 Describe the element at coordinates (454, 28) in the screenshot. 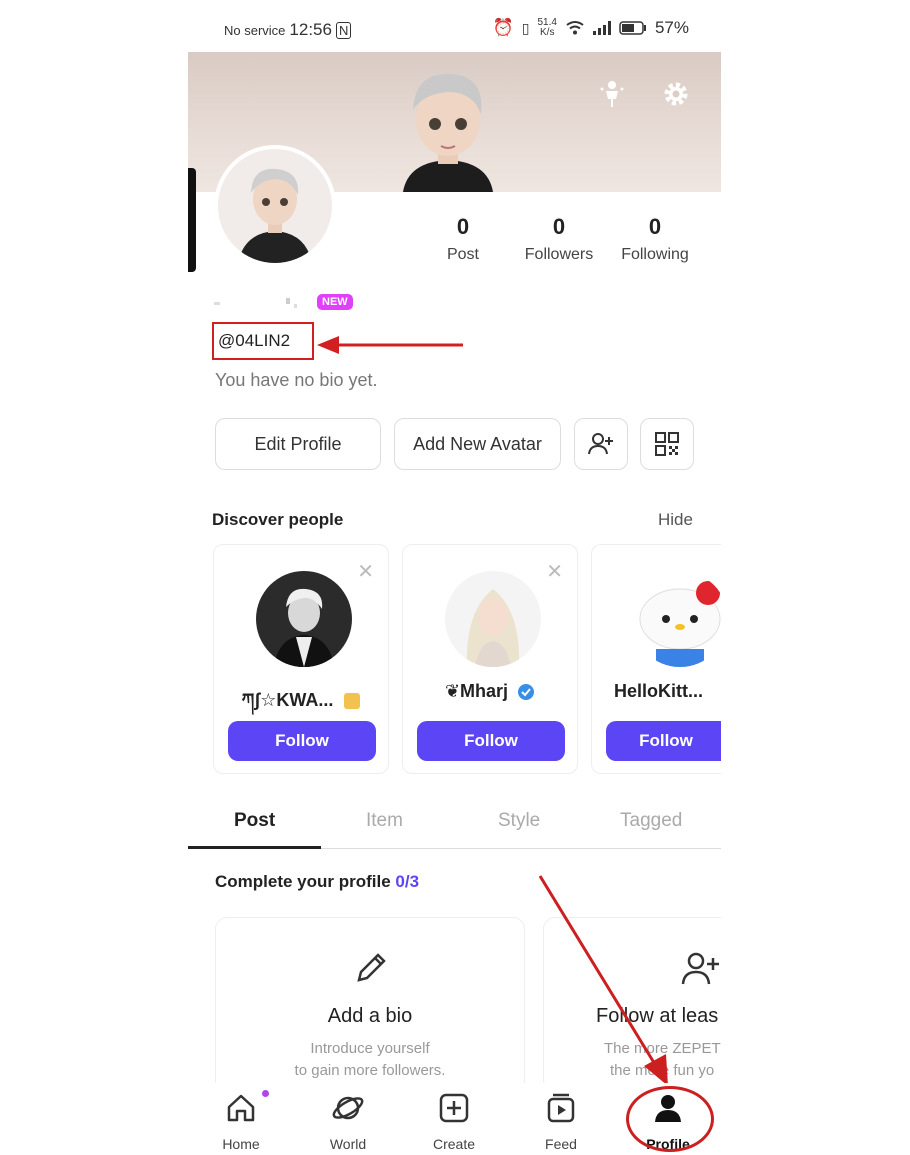

I see `status-bar: No service 12:56 N ⏰ ▯ 51.4 K/s 57%` at that location.